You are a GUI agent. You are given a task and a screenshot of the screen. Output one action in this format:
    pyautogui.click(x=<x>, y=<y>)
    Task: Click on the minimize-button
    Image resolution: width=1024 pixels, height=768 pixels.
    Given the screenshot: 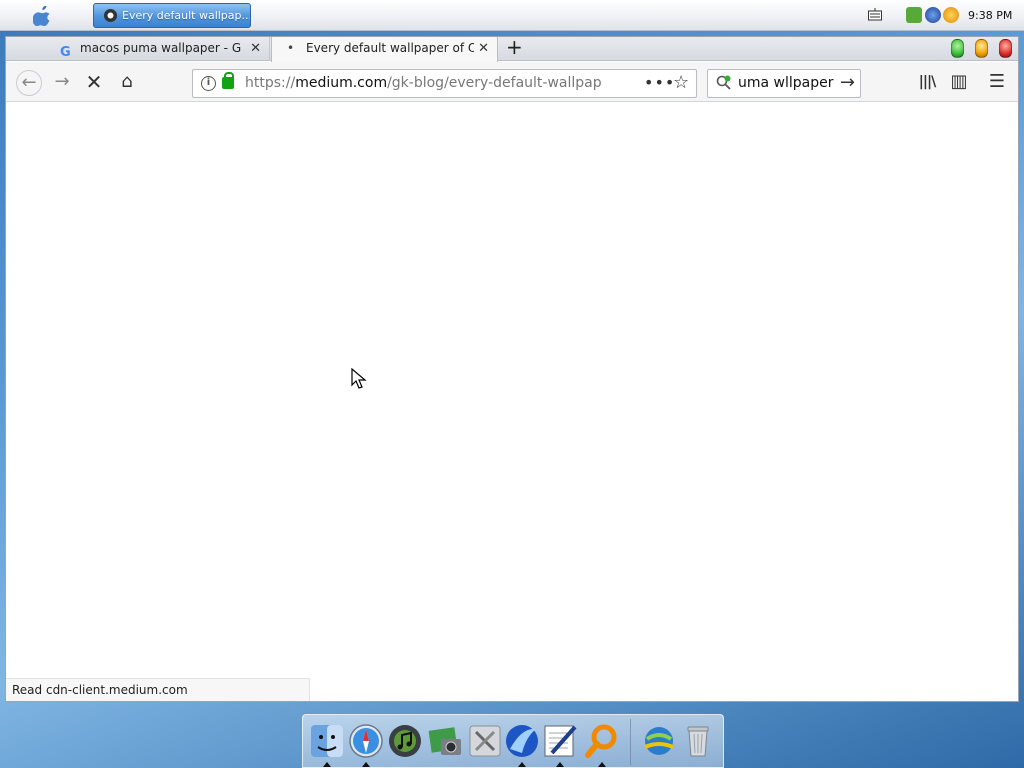 What is the action you would take?
    pyautogui.click(x=981, y=48)
    